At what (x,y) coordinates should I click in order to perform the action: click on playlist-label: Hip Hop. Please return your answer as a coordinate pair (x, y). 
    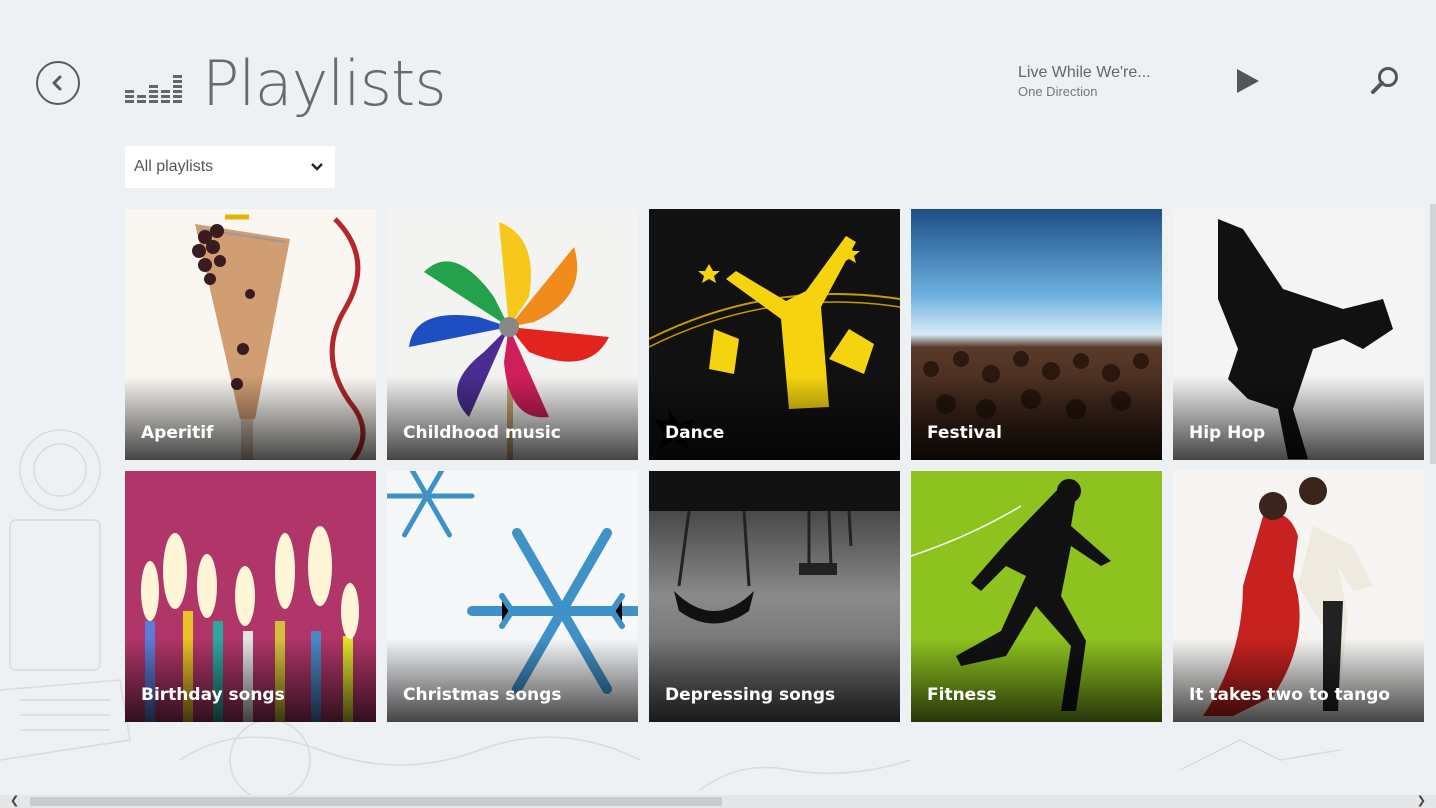
    Looking at the image, I should click on (1227, 433).